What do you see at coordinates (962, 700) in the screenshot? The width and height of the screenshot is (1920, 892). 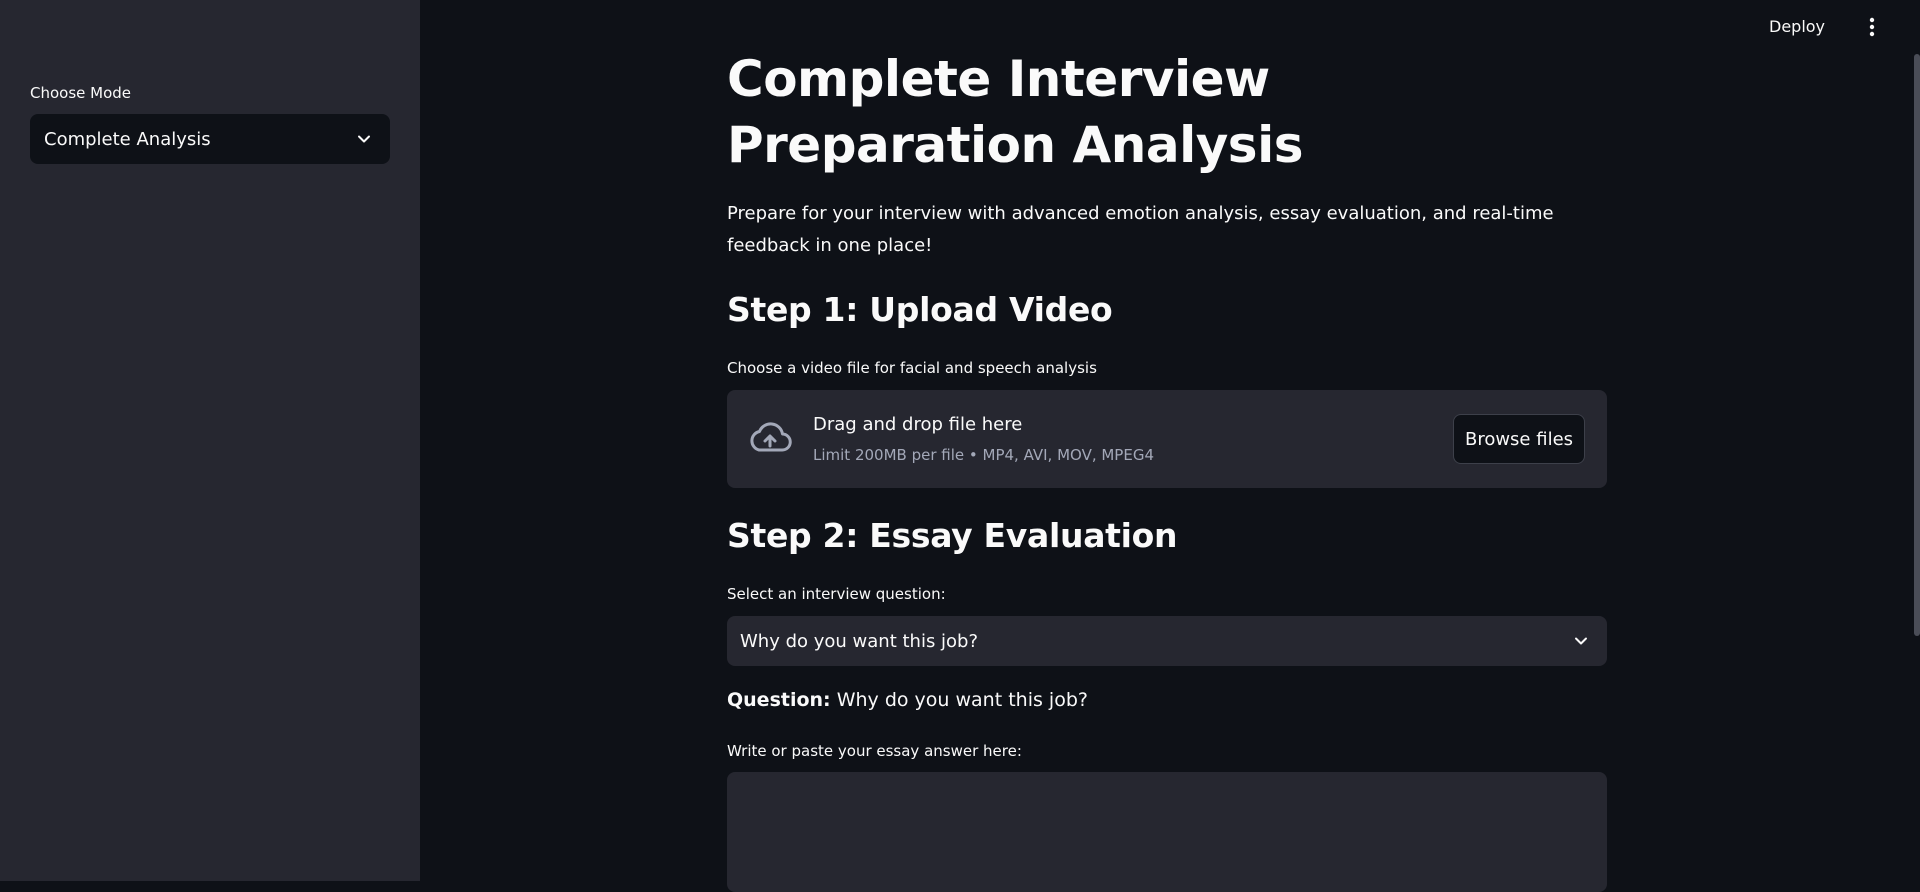 I see `question-text: Why do you want this job?` at bounding box center [962, 700].